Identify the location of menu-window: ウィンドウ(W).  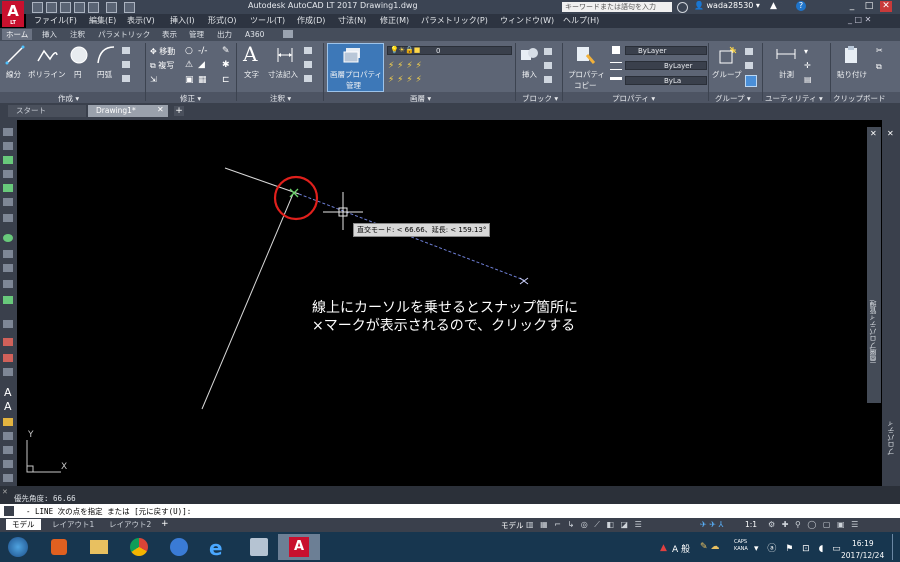
(527, 20).